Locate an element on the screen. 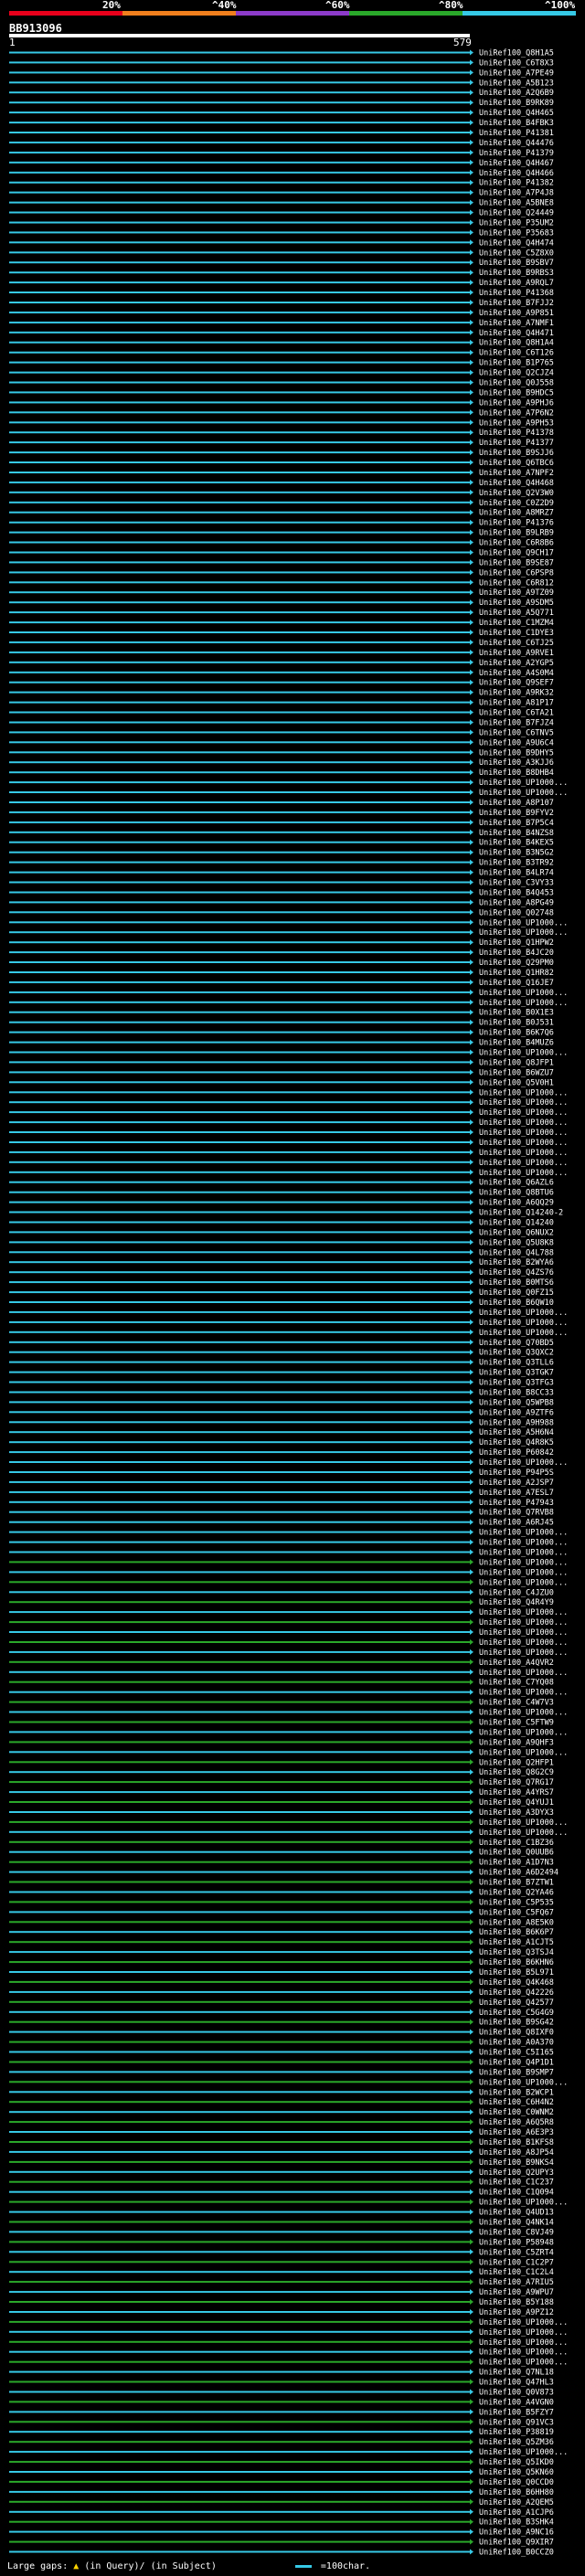 The width and height of the screenshot is (585, 2576). hit-label: UniRef100_A8E5K0 is located at coordinates (516, 1922).